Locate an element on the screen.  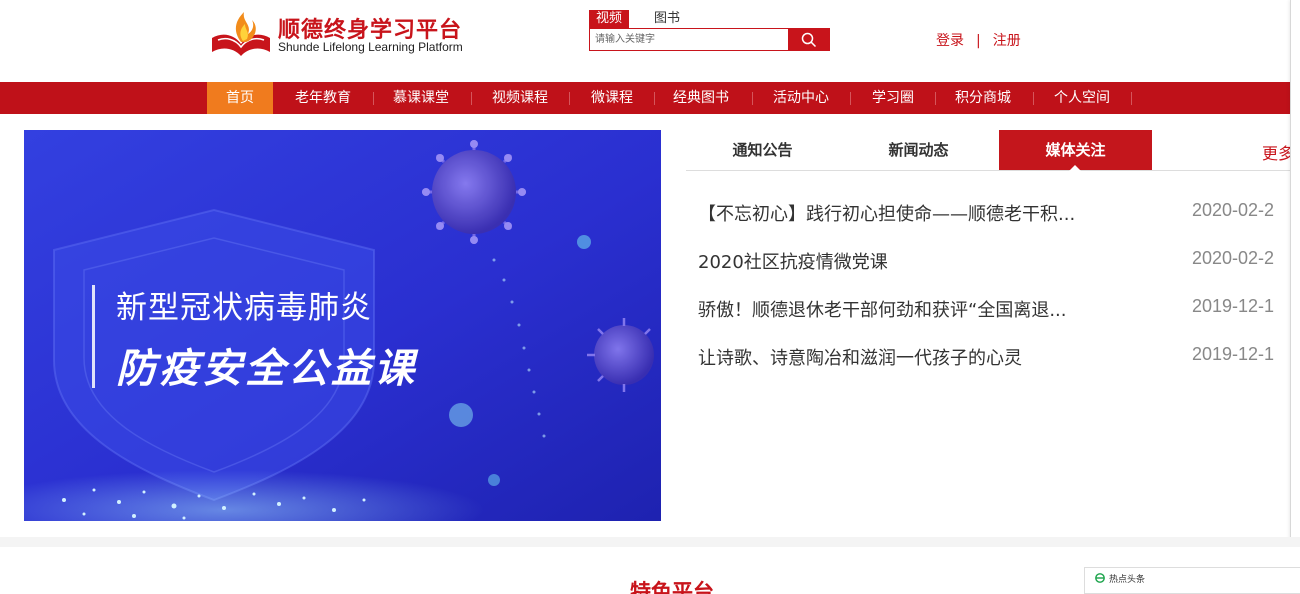
news-title: 2020社区抗疫情微党课 is located at coordinates (793, 261).